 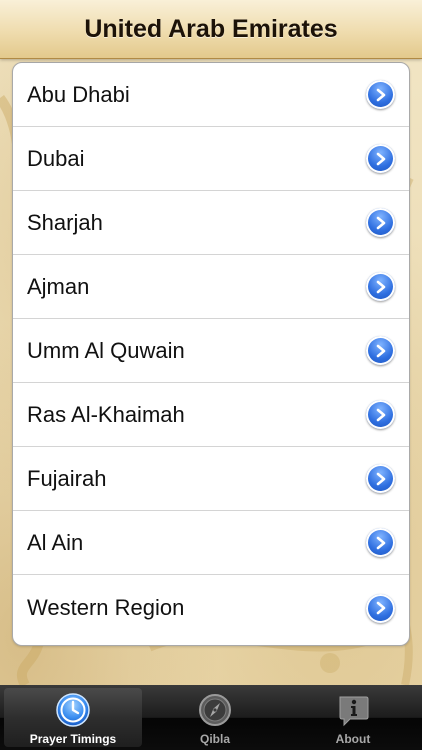 I want to click on page-title: United Arab Emirates, so click(x=211, y=28).